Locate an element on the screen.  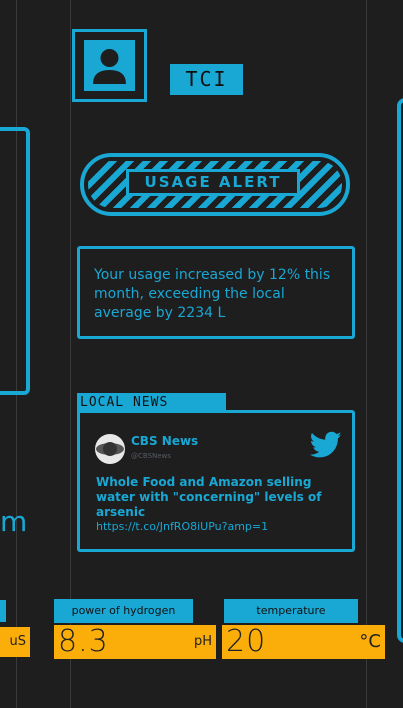
profile-name: TCI is located at coordinates (206, 79).